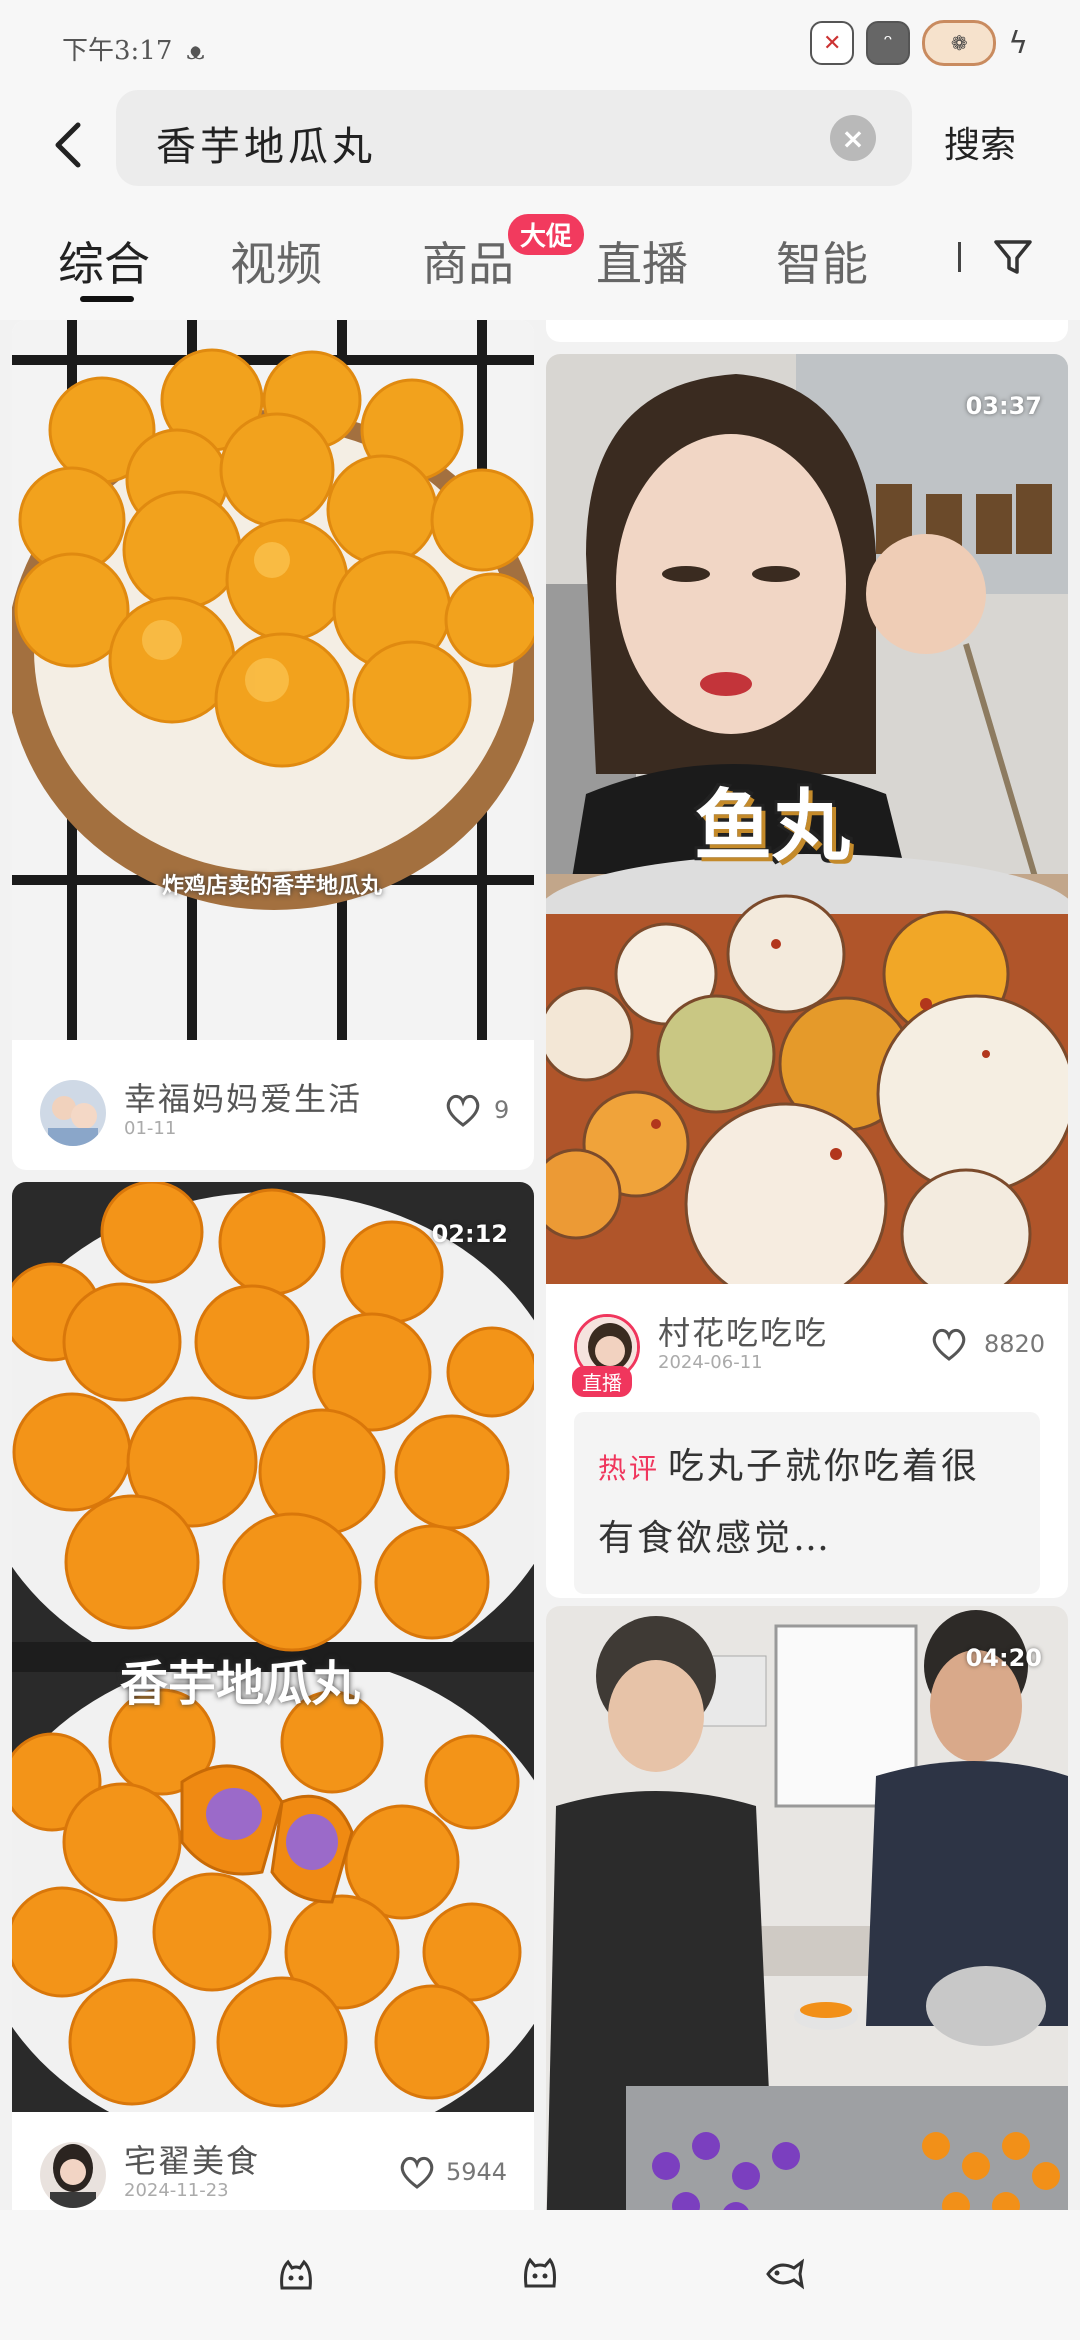  Describe the element at coordinates (629, 1468) in the screenshot. I see `hot-comment-label: 热评` at that location.